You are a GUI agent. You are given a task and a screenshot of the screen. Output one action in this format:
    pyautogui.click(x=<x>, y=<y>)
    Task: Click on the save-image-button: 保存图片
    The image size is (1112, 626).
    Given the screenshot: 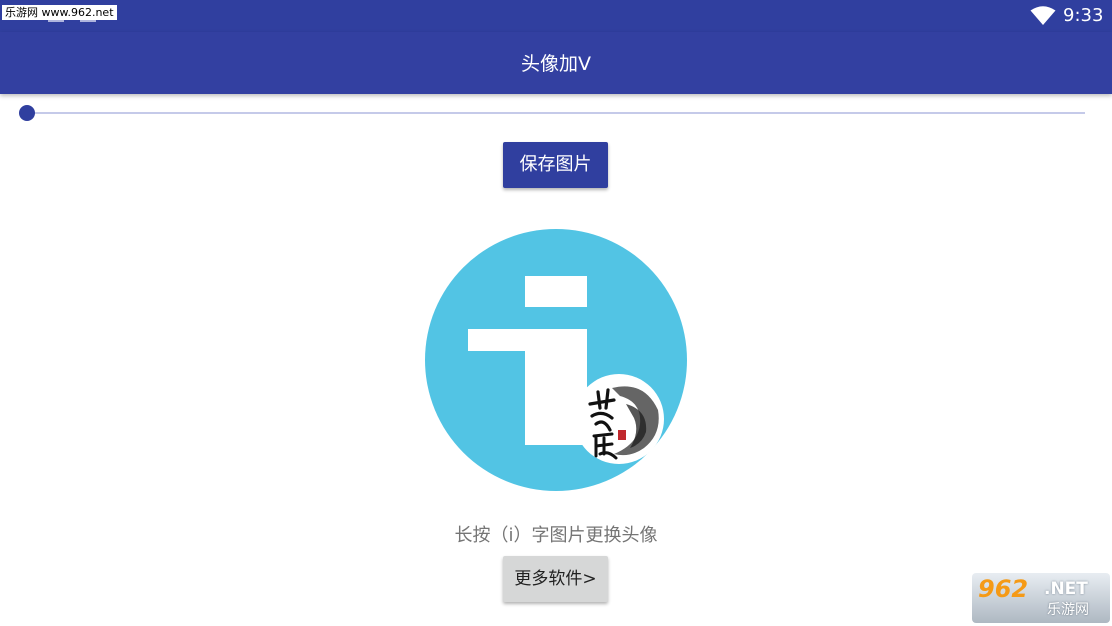 What is the action you would take?
    pyautogui.click(x=555, y=165)
    